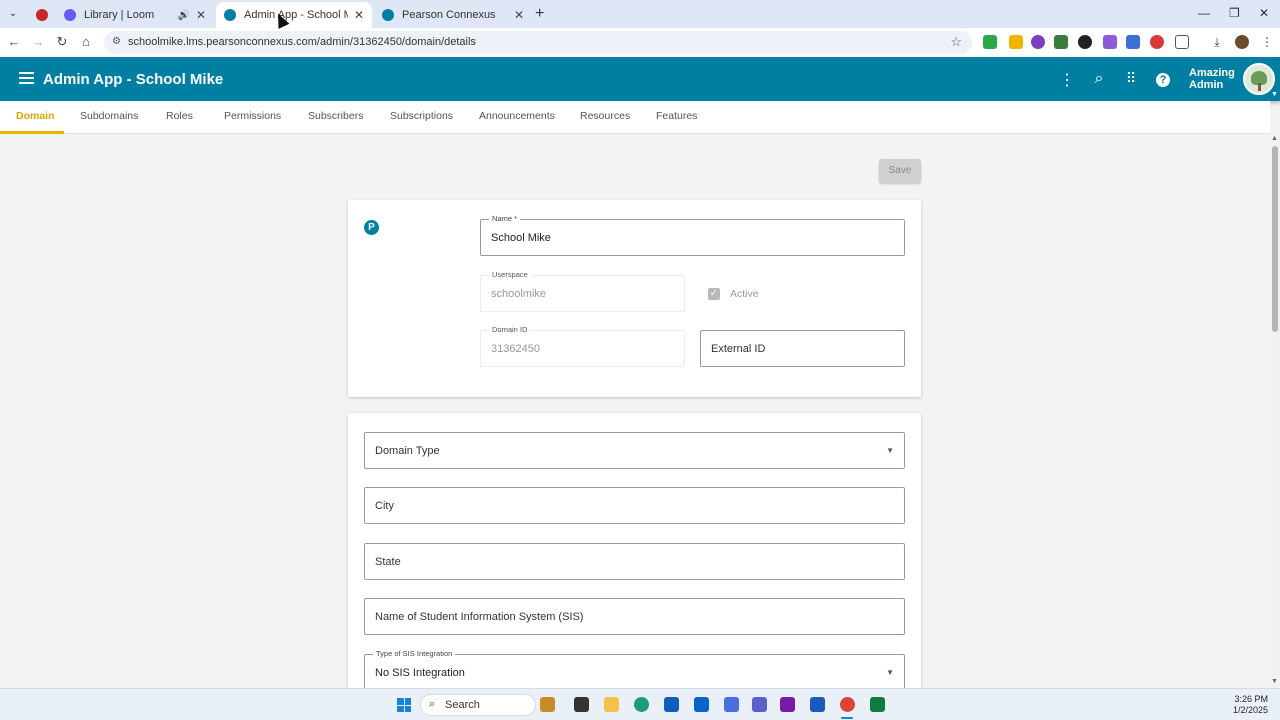 This screenshot has height=720, width=1280. What do you see at coordinates (41, 15) in the screenshot?
I see `browser-tab-recording` at bounding box center [41, 15].